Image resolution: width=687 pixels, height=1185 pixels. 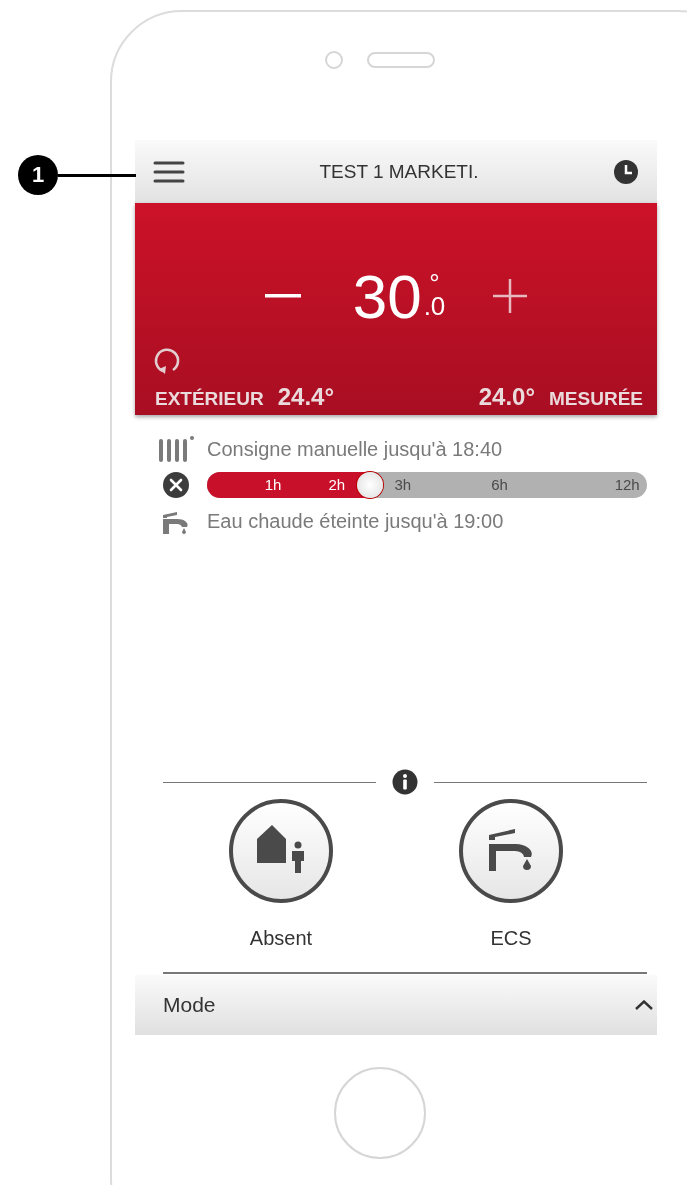 What do you see at coordinates (427, 485) in the screenshot?
I see `duration-slider: 1h 2h 3h 6h 12h` at bounding box center [427, 485].